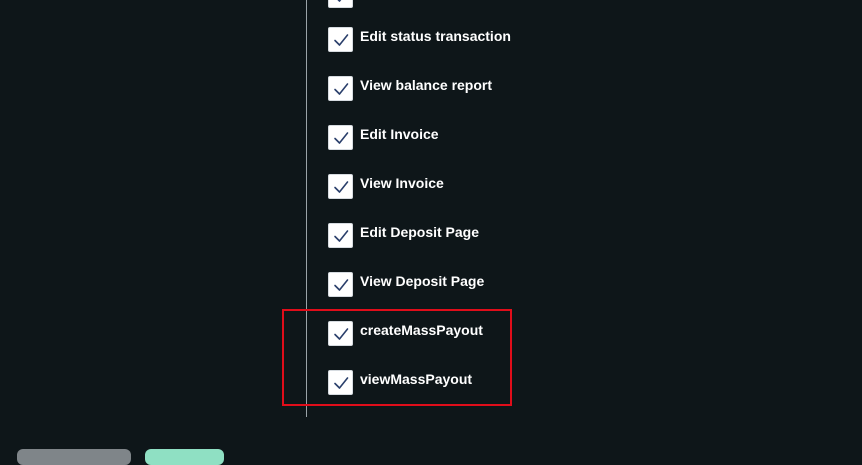  What do you see at coordinates (399, 134) in the screenshot?
I see `label-edit-invoice: Edit Invoice` at bounding box center [399, 134].